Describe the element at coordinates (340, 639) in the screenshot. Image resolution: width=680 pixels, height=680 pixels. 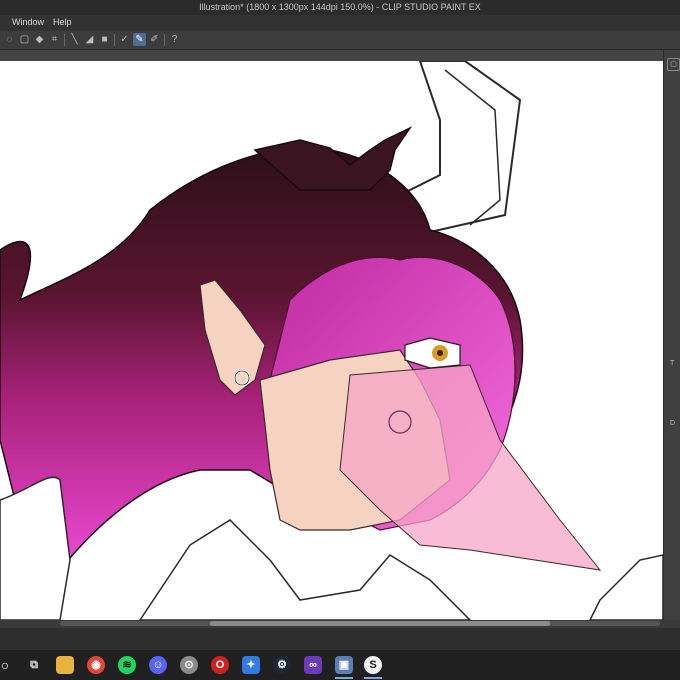
I see `window-bottom` at that location.